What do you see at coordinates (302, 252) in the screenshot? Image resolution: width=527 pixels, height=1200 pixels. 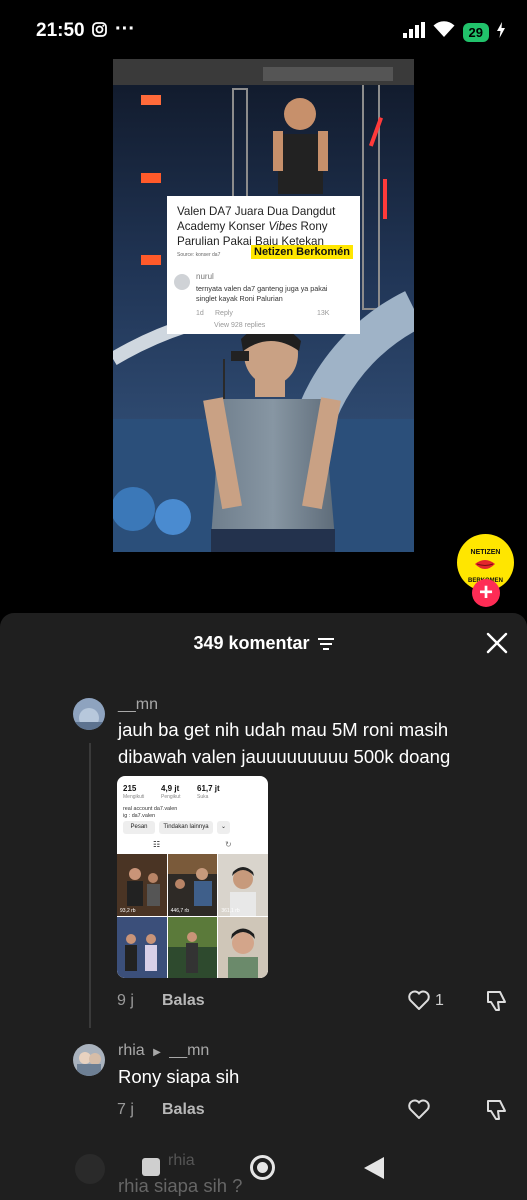 I see `netizen-berkomen-tag: Netizen Berkomén` at bounding box center [302, 252].